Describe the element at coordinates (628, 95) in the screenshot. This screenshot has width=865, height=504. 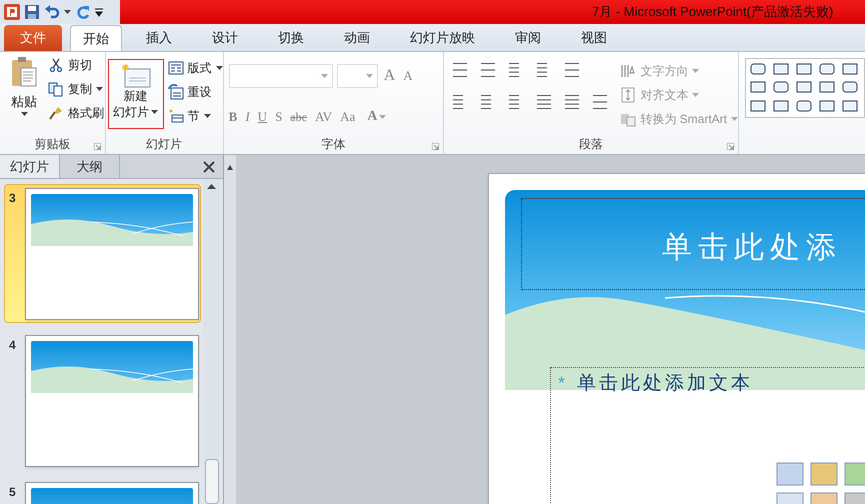
I see `align-text-icon` at that location.